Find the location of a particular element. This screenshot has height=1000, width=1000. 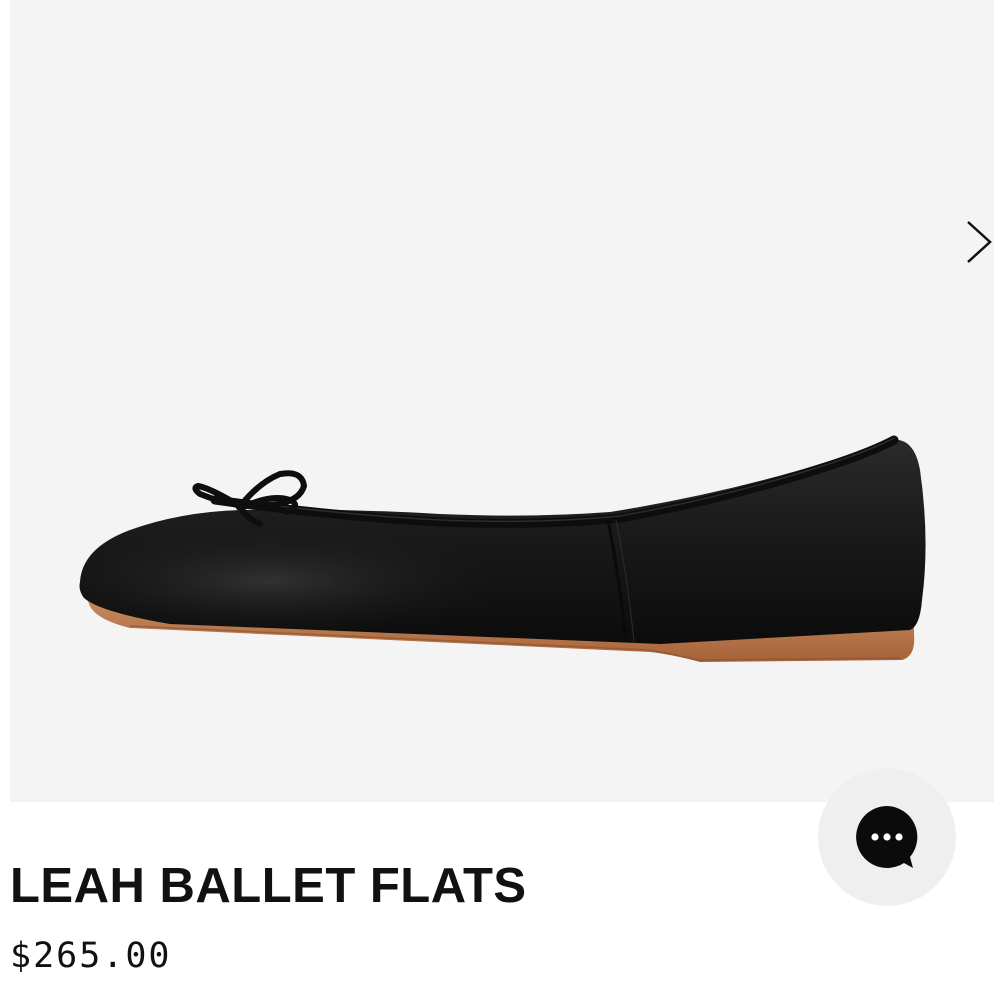

chat-bubble-ellipsis-icon is located at coordinates (887, 837).